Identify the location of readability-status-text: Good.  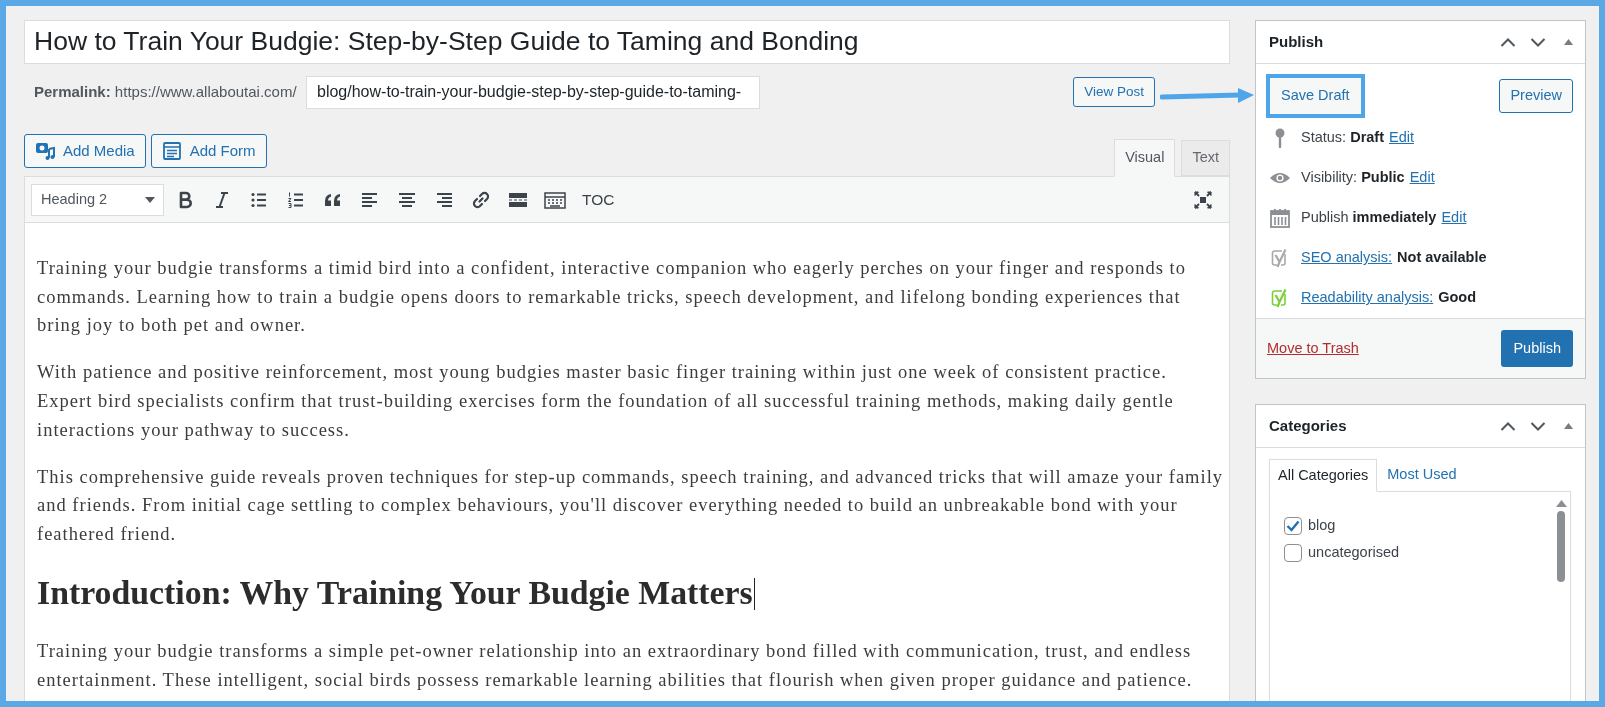
(1457, 298).